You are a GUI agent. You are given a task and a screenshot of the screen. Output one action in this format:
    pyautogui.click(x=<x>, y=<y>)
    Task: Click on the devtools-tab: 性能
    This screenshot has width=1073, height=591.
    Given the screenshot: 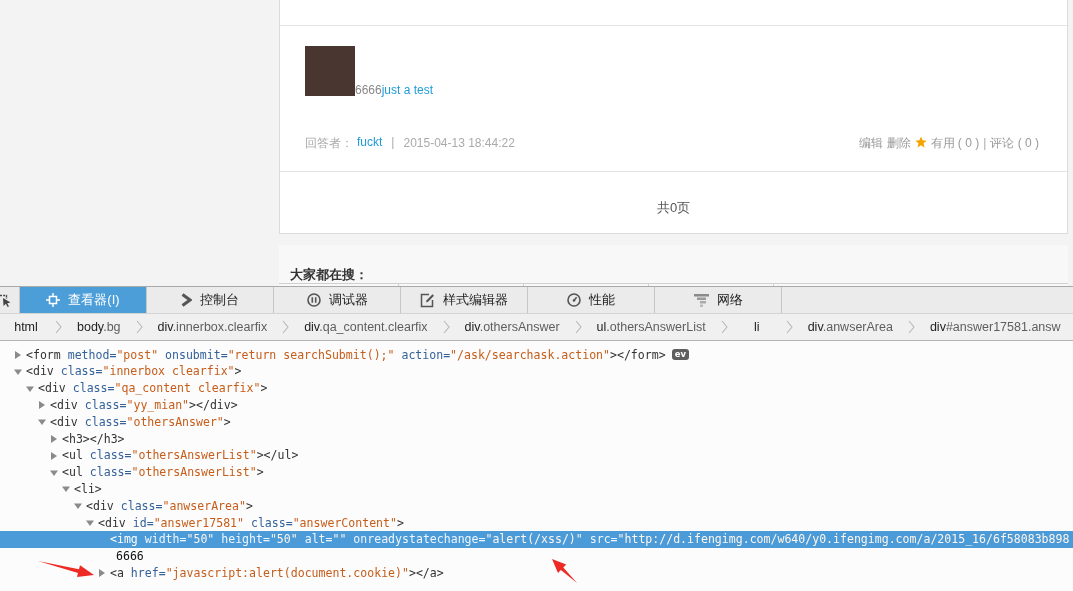 What is the action you would take?
    pyautogui.click(x=591, y=300)
    